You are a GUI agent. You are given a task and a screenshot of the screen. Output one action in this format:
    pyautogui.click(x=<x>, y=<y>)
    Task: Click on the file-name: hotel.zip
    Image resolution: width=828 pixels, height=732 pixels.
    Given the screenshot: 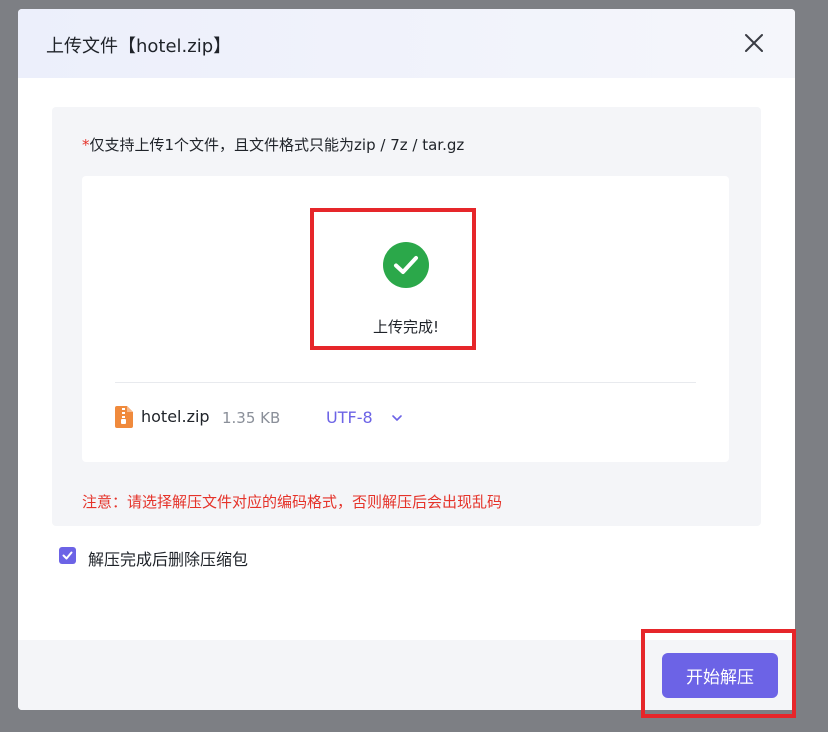 What is the action you would take?
    pyautogui.click(x=175, y=416)
    